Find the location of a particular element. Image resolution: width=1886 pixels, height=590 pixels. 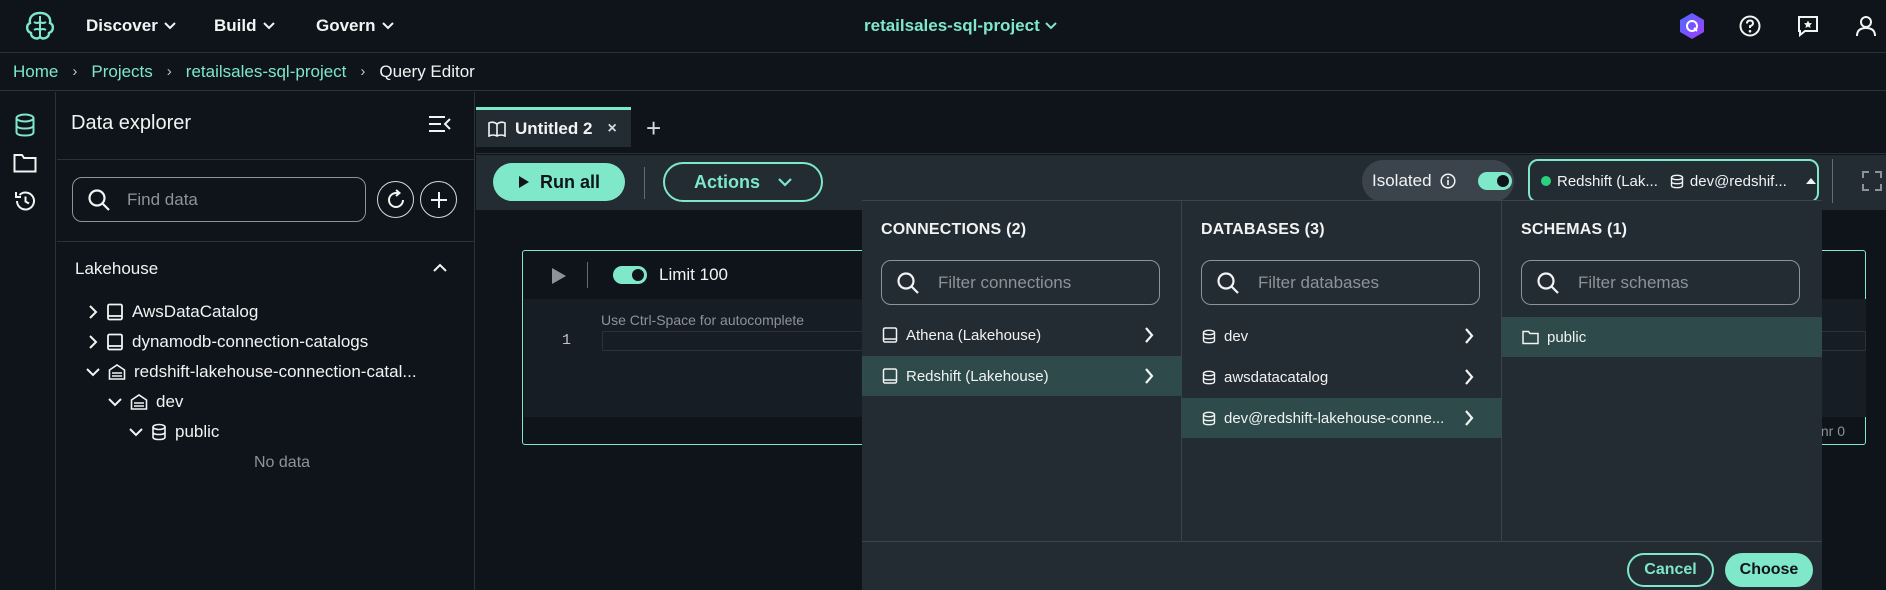

schema-item-public: public is located at coordinates (1662, 337).